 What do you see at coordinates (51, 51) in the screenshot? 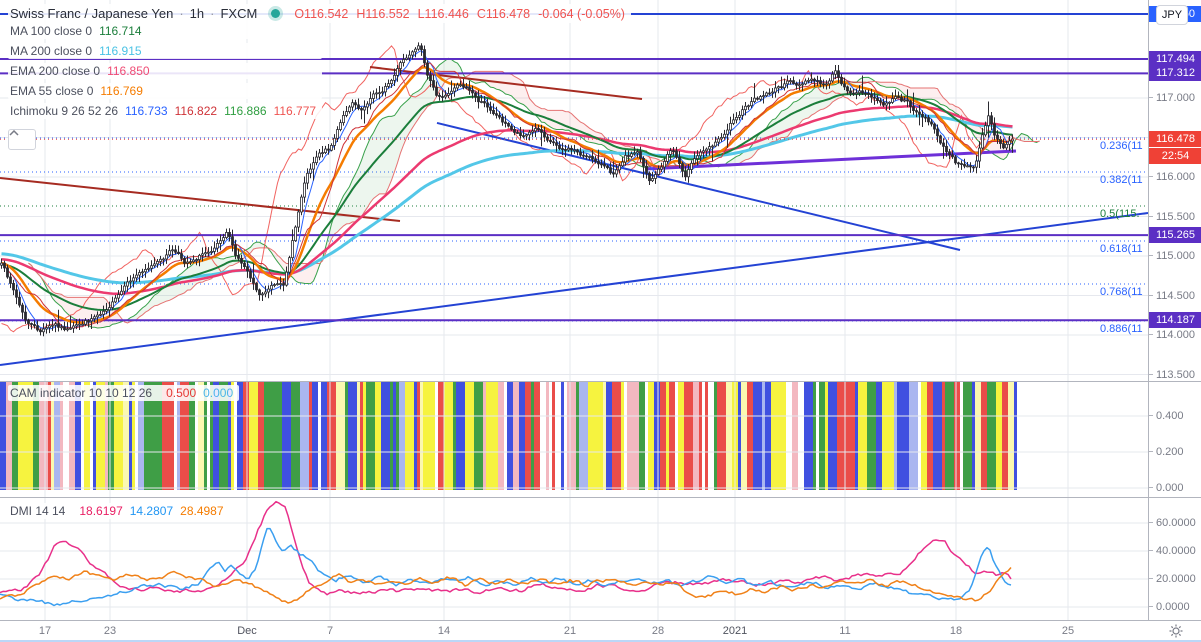
I see `indicator-label: MA 200 close 0` at bounding box center [51, 51].